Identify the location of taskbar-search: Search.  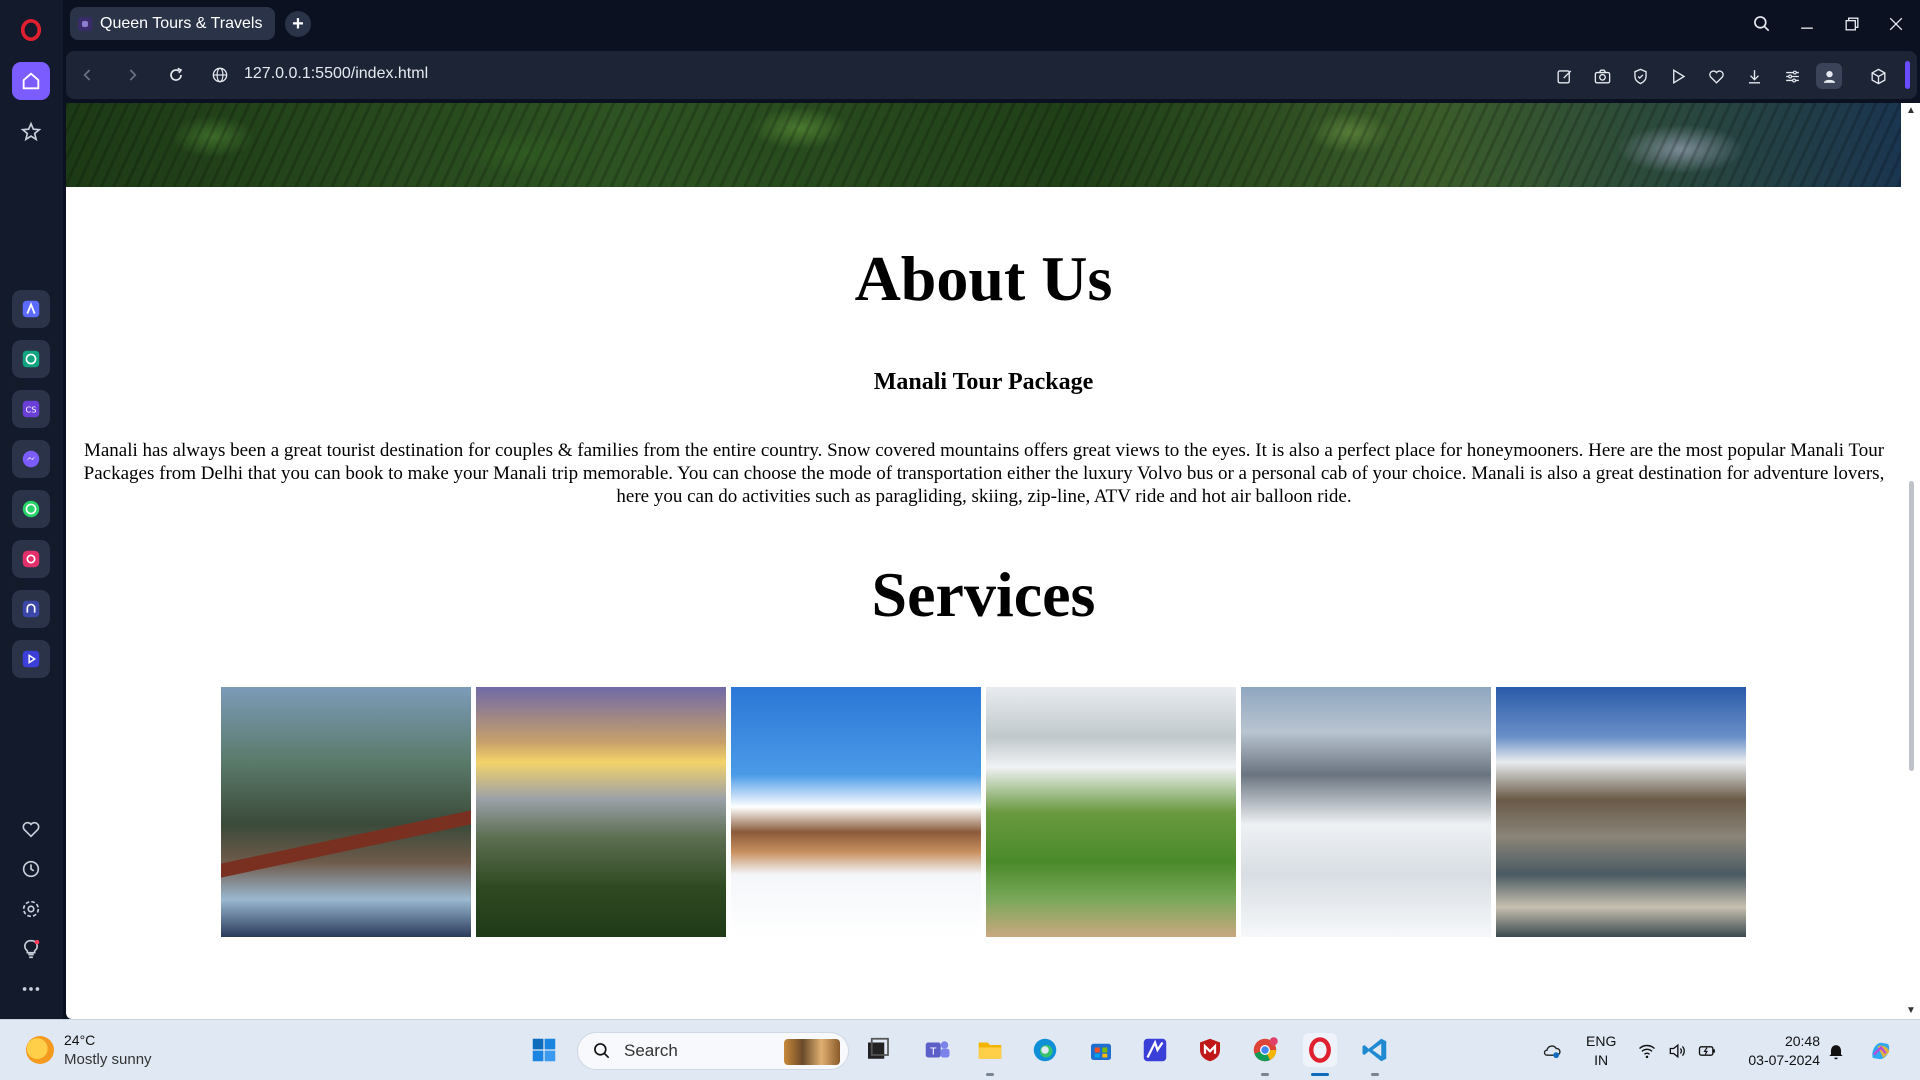
(713, 1051).